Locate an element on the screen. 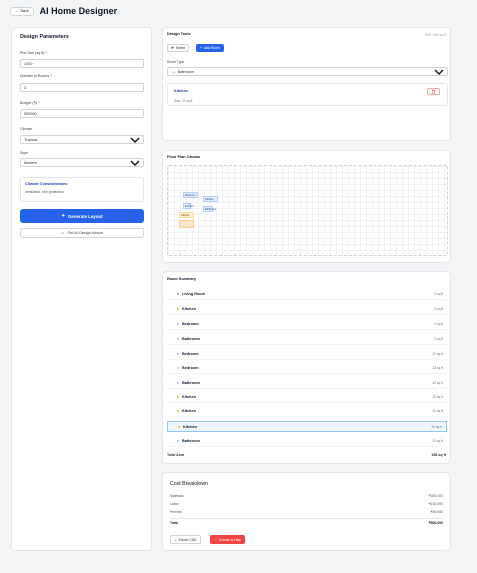  room-type-select: 🛁 Bathroom is located at coordinates (307, 71).